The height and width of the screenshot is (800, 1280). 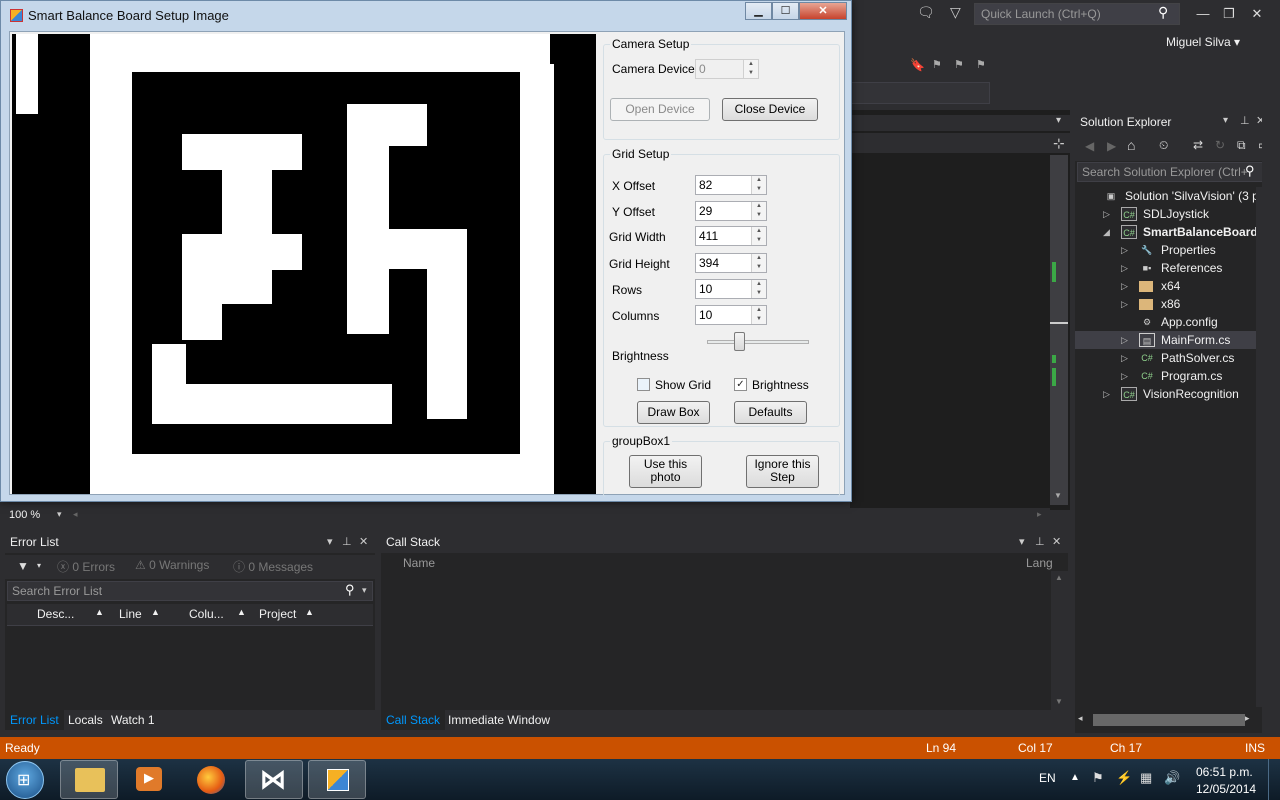 I want to click on taskbar-firefox, so click(x=211, y=779).